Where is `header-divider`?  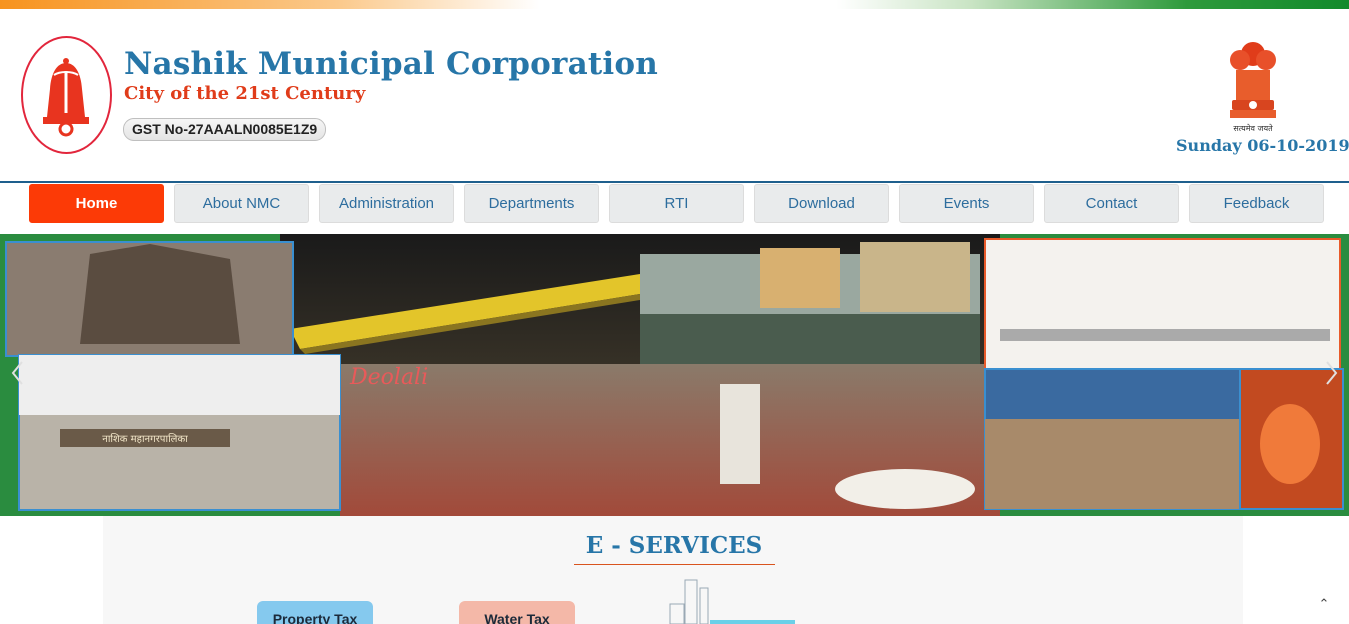
header-divider is located at coordinates (674, 182).